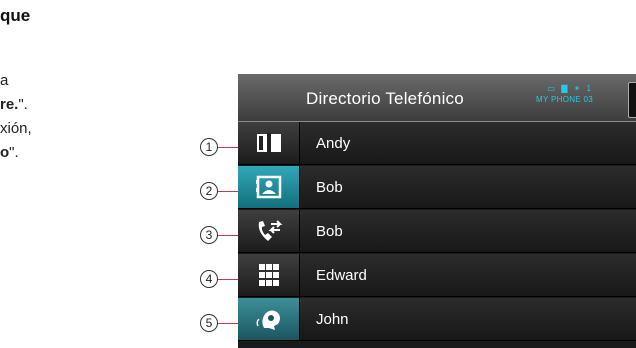 The image size is (636, 348). Describe the element at coordinates (5, 152) in the screenshot. I see `doc-bold-text: o` at that location.